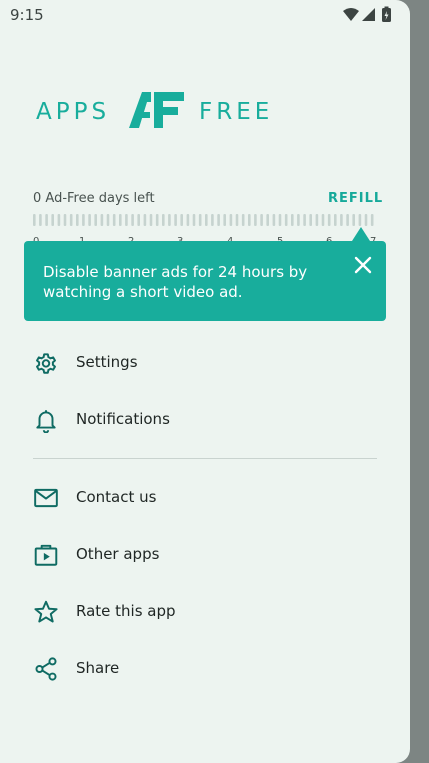 Image resolution: width=429 pixels, height=763 pixels. Describe the element at coordinates (361, 234) in the screenshot. I see `tooltip-arrow` at that location.